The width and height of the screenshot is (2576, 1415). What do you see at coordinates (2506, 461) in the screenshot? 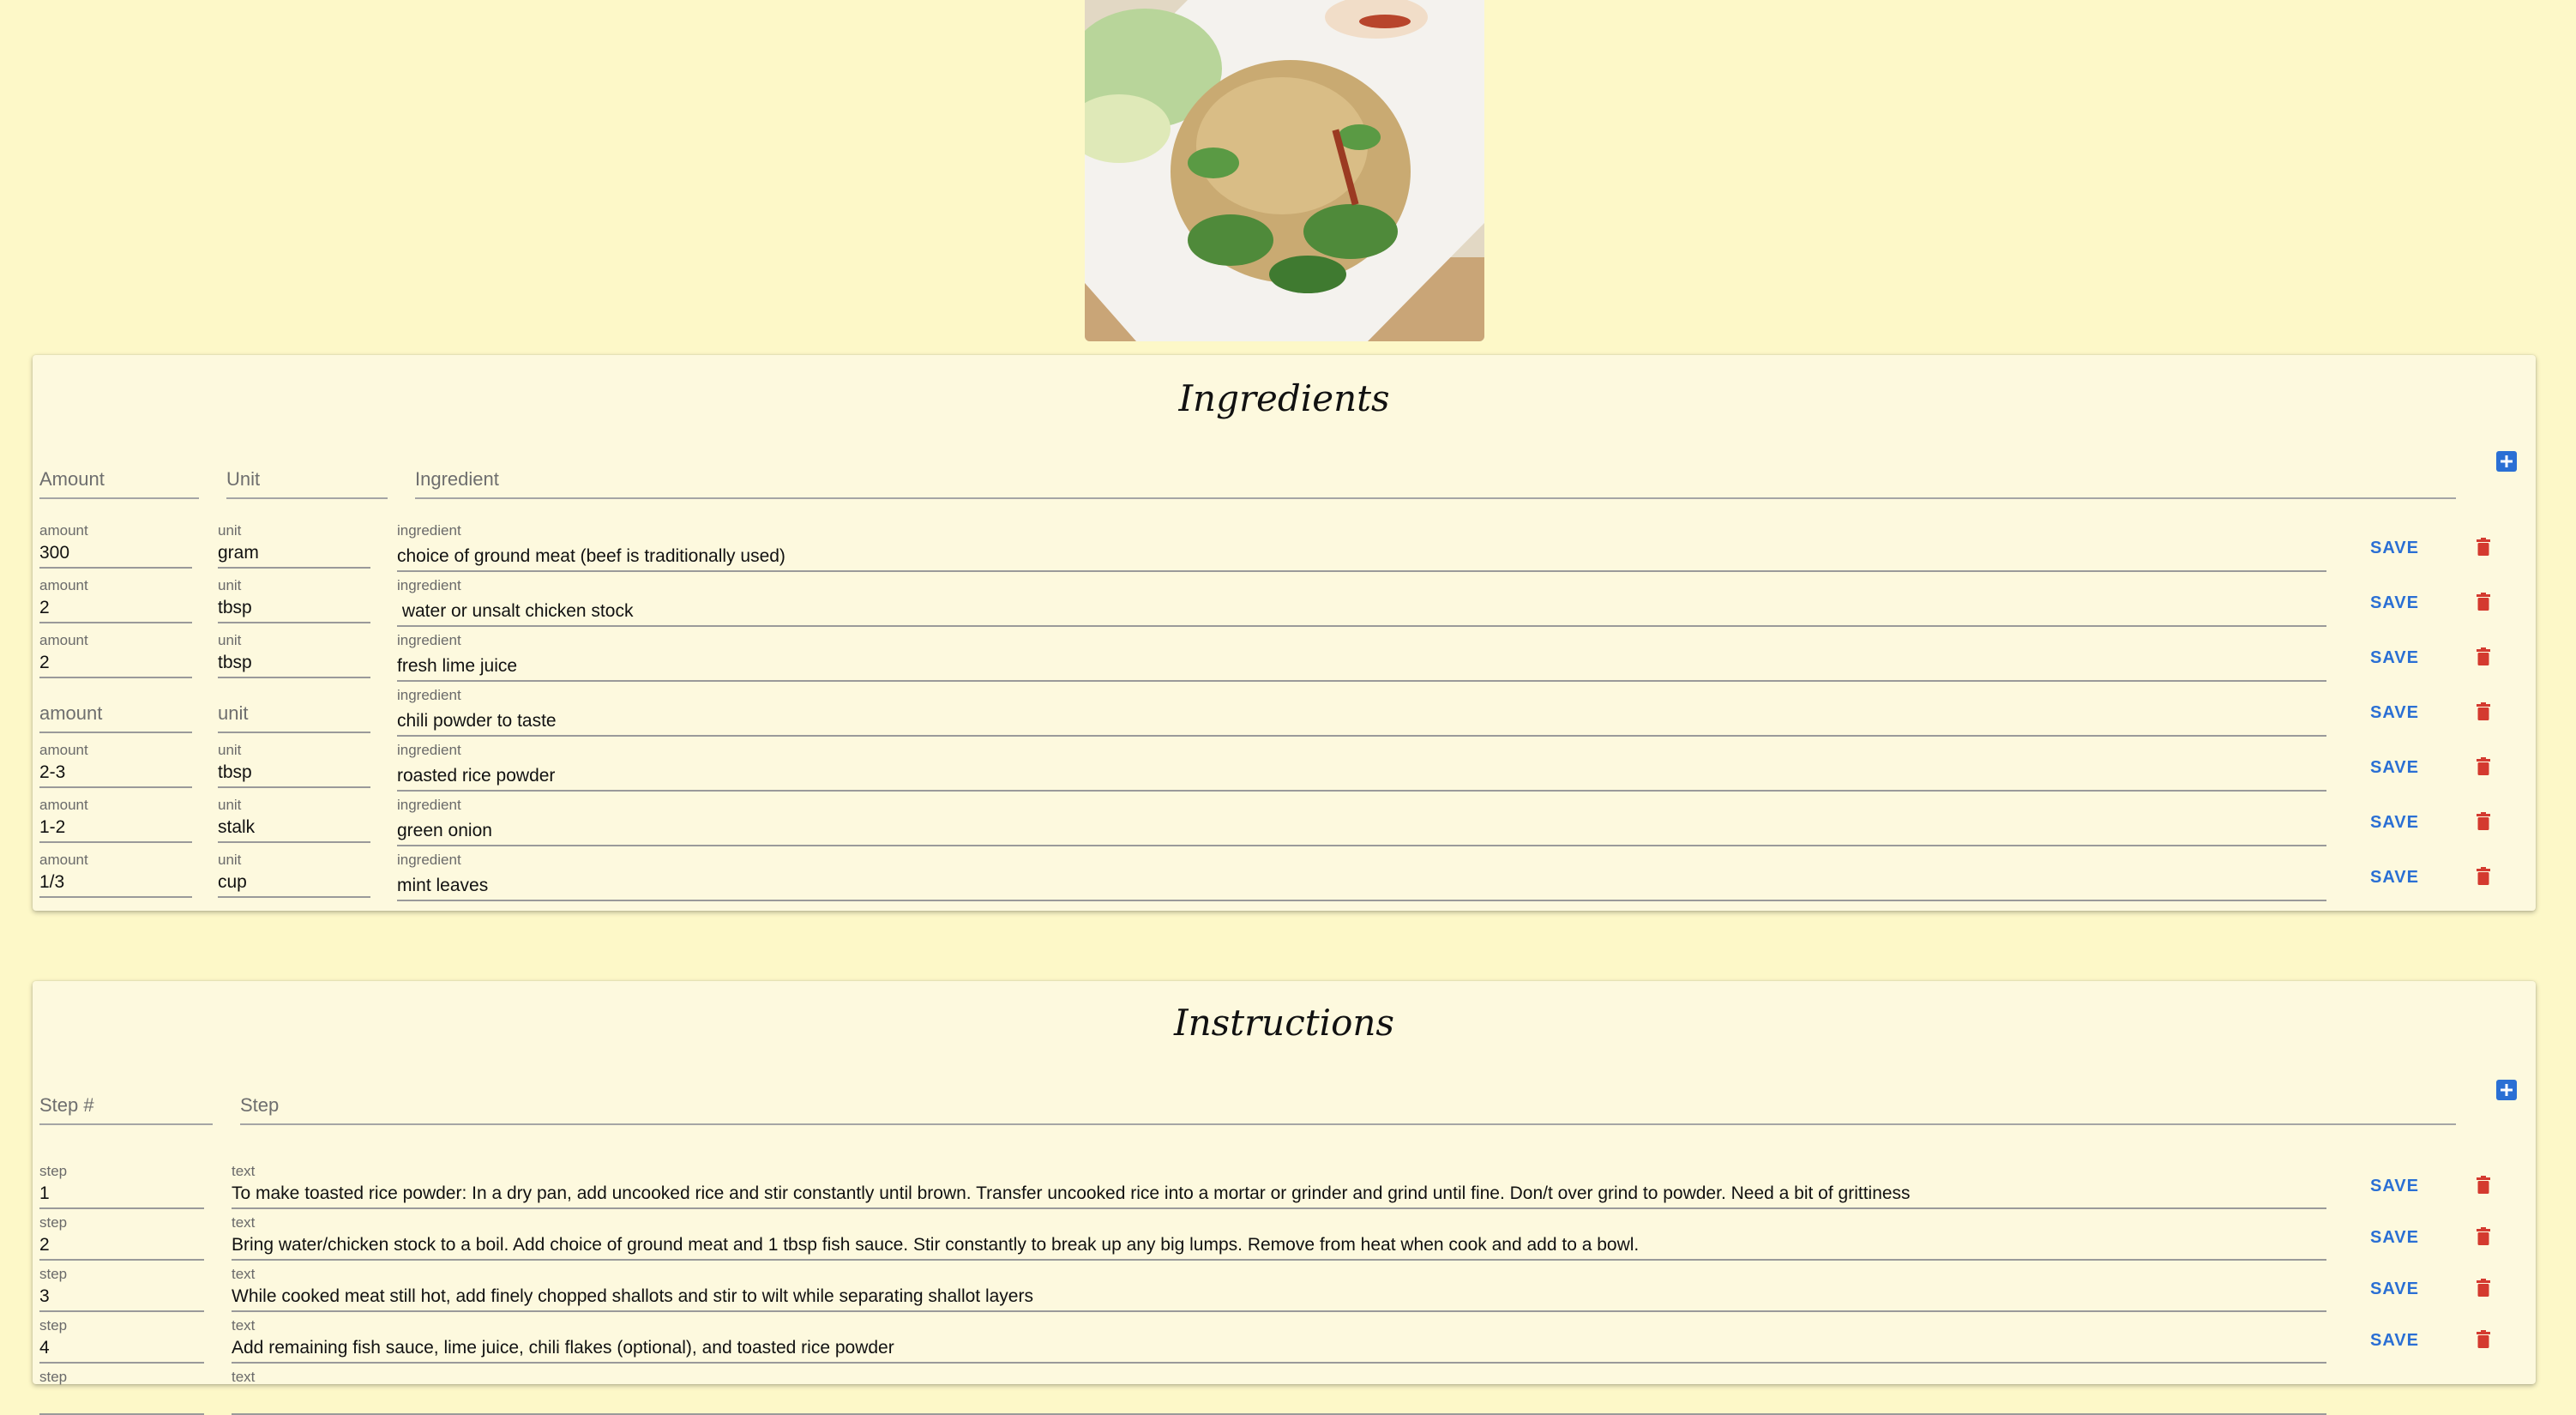
I see `add-ingredient-button` at bounding box center [2506, 461].